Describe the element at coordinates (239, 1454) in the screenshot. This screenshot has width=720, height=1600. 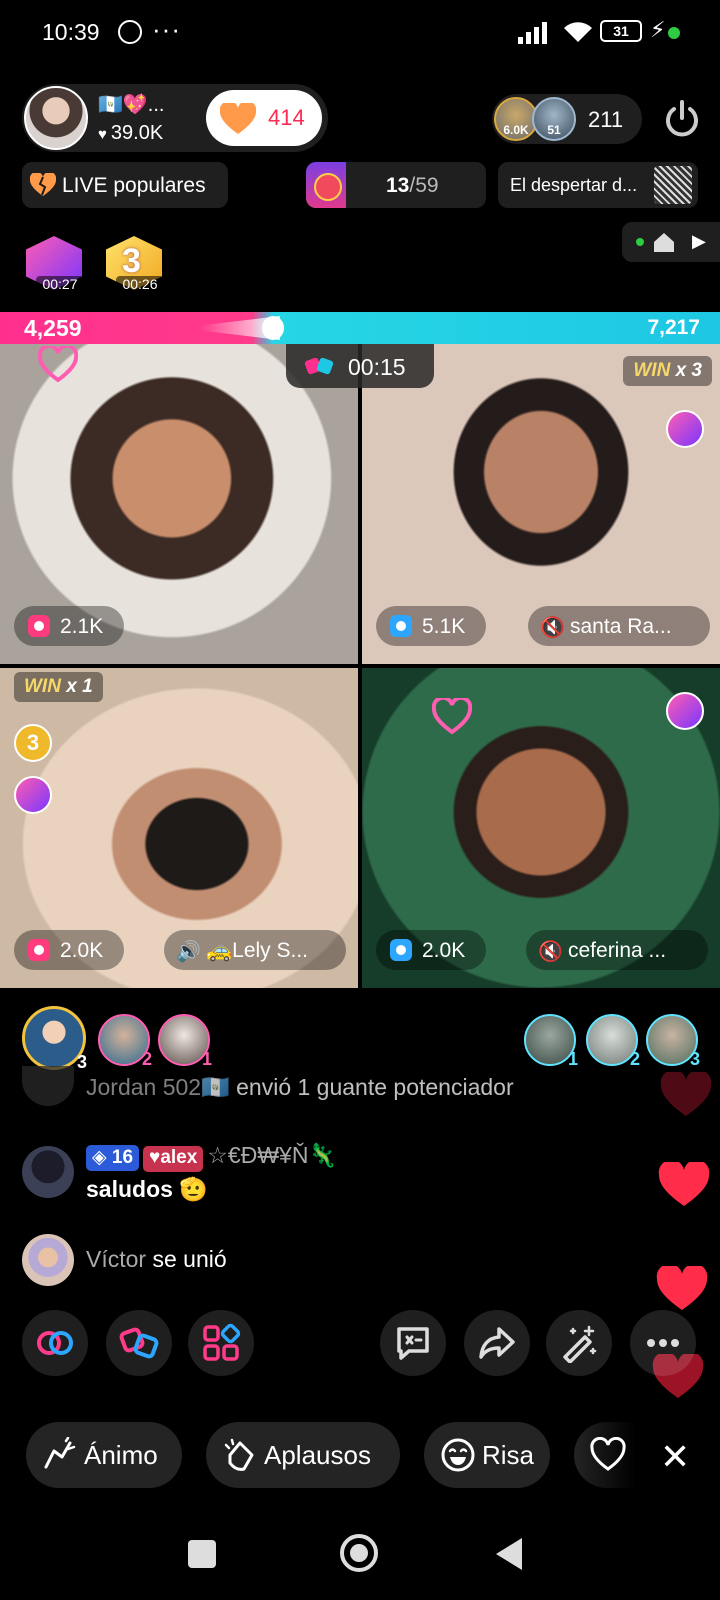
I see `clapping-hands-icon` at that location.